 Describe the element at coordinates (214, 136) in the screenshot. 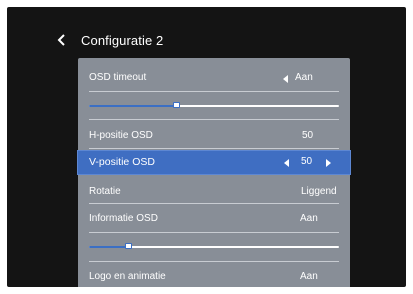

I see `setting-row-h-positie: H-positie OSD 50` at that location.